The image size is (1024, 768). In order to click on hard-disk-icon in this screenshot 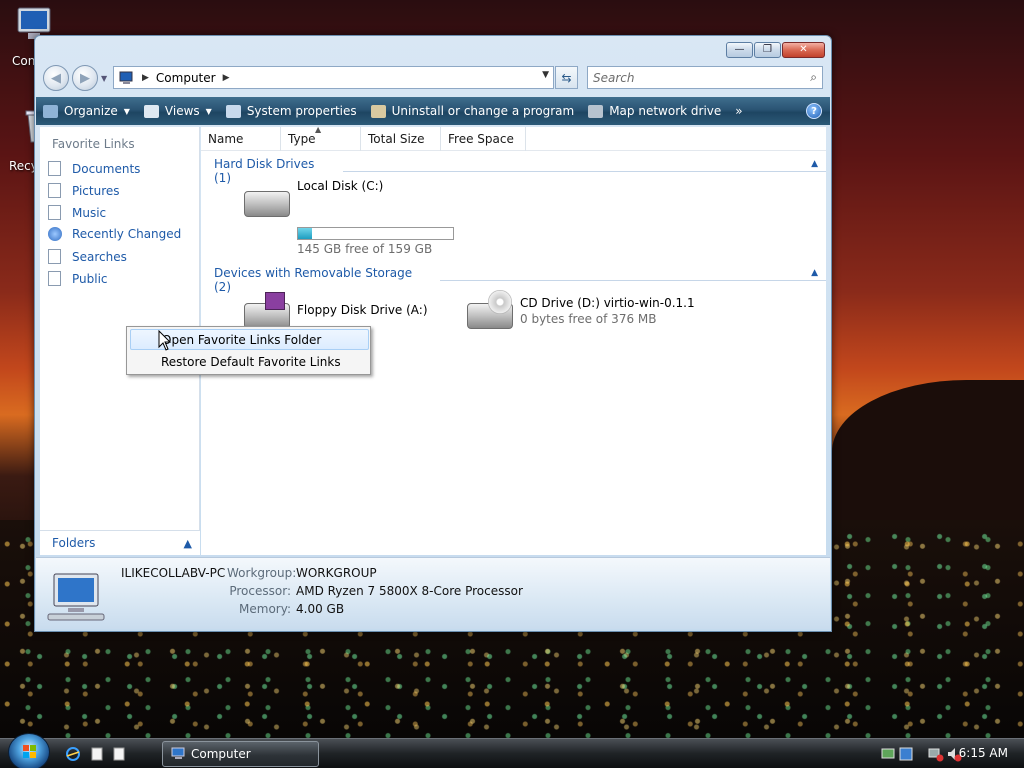, I will do `click(267, 204)`.